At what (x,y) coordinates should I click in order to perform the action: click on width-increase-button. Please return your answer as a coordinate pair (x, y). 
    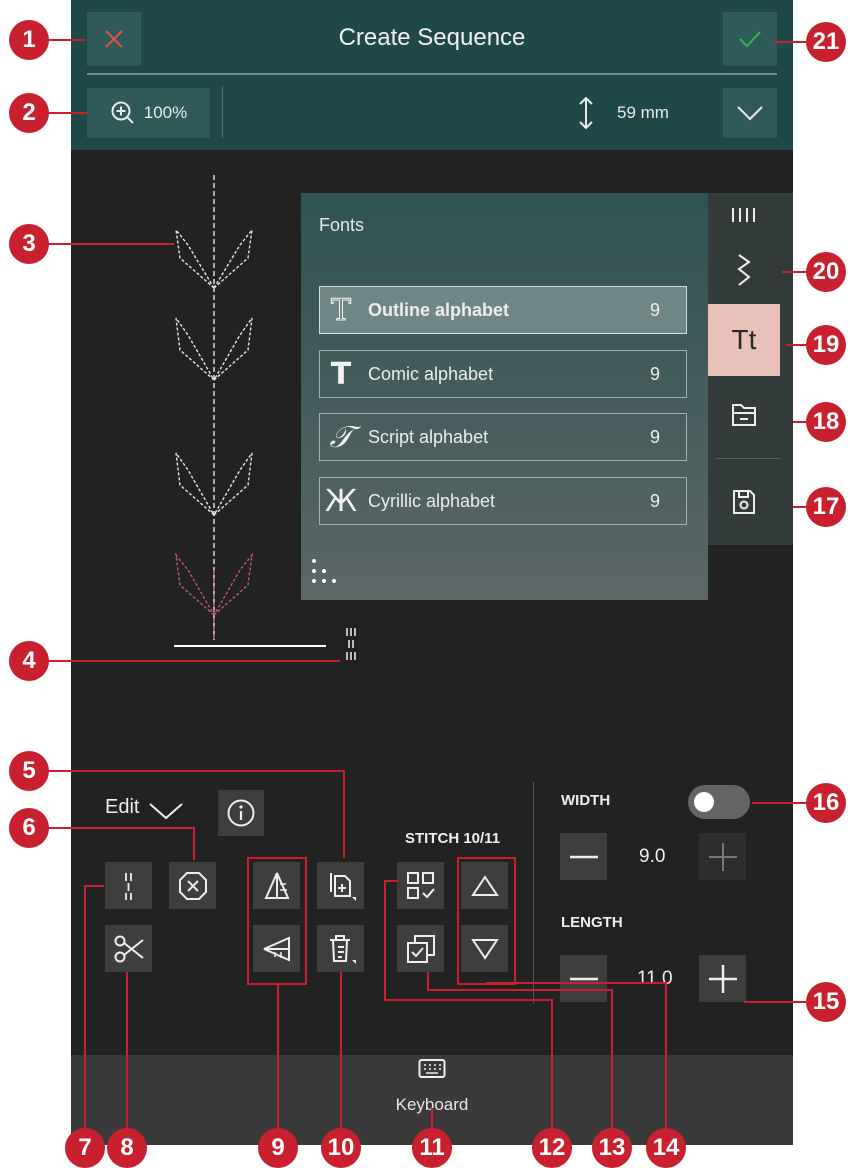
    Looking at the image, I should click on (722, 856).